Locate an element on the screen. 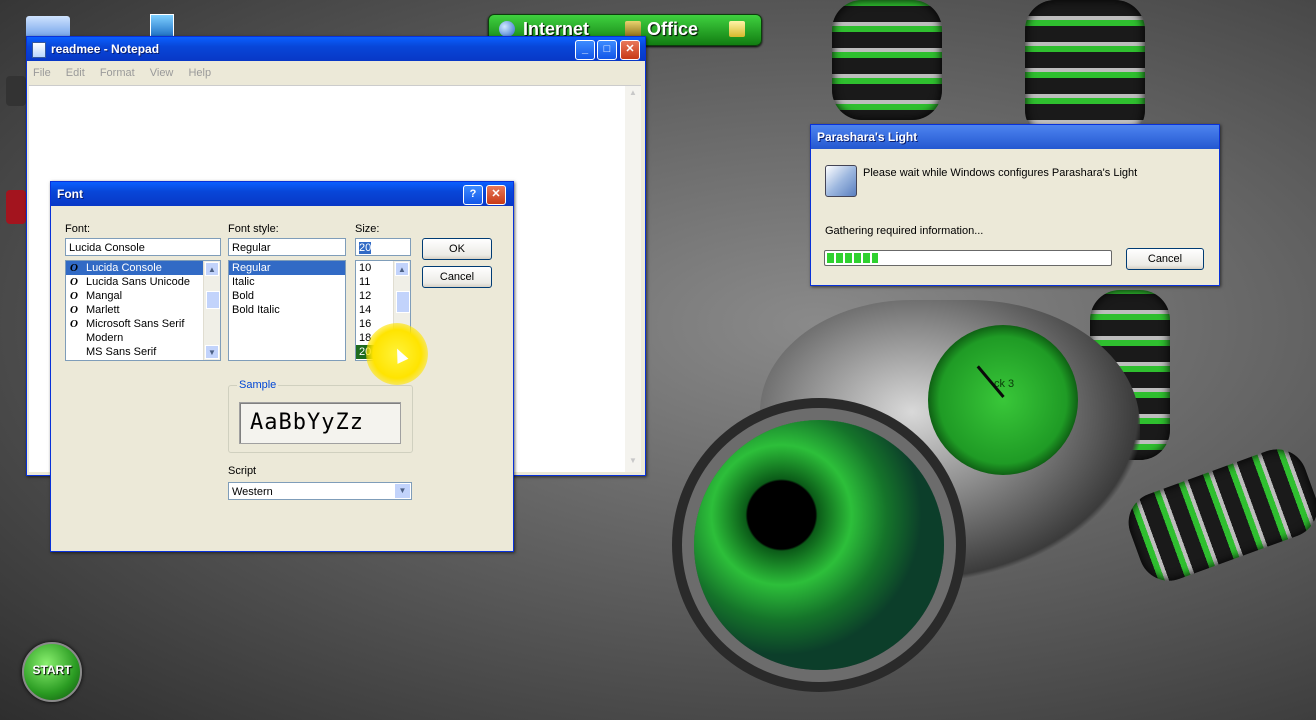 The width and height of the screenshot is (1316, 720). font-style-item: Regular is located at coordinates (287, 268).